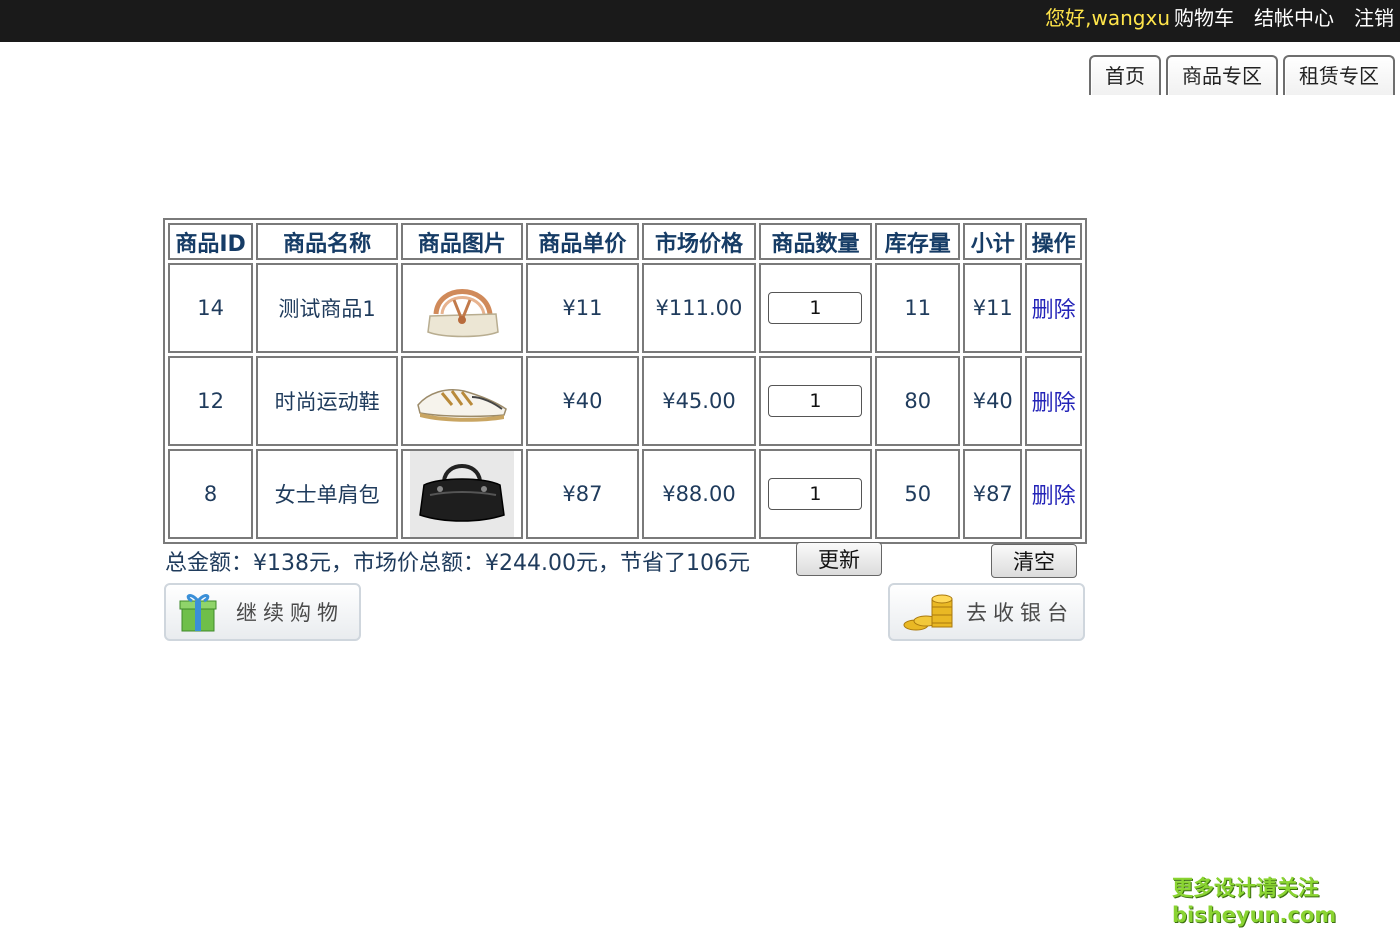  Describe the element at coordinates (211, 308) in the screenshot. I see `cell-id: 14` at that location.